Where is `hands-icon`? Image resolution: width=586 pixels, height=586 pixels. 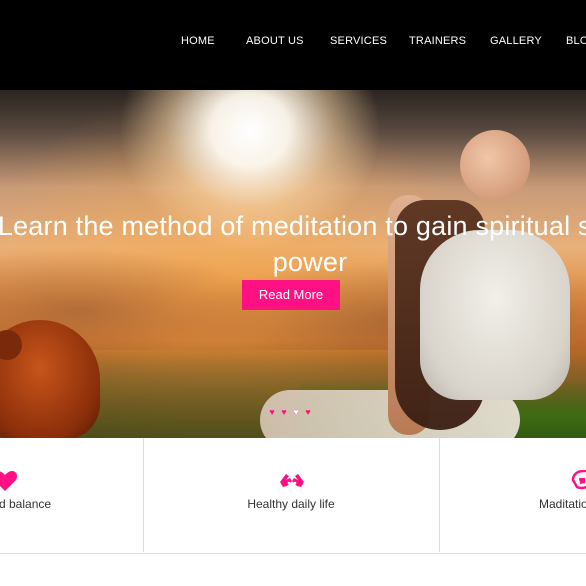 hands-icon is located at coordinates (291, 481).